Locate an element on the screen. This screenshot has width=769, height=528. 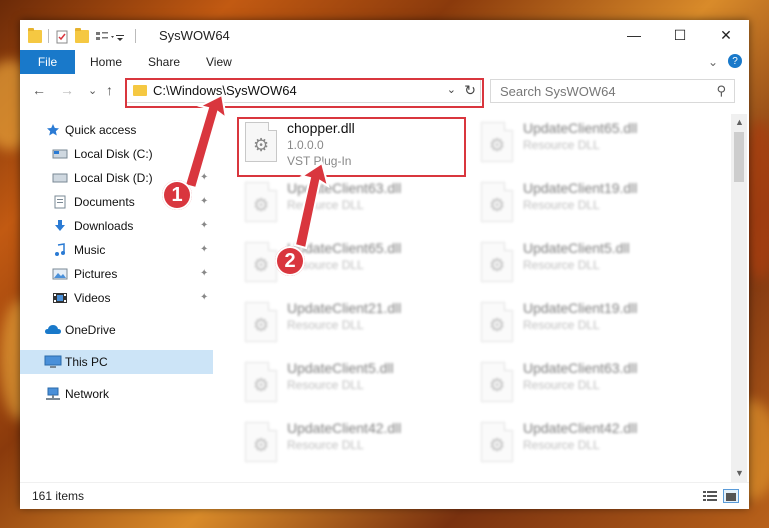
arrow-one is located at coordinates (205, 141).